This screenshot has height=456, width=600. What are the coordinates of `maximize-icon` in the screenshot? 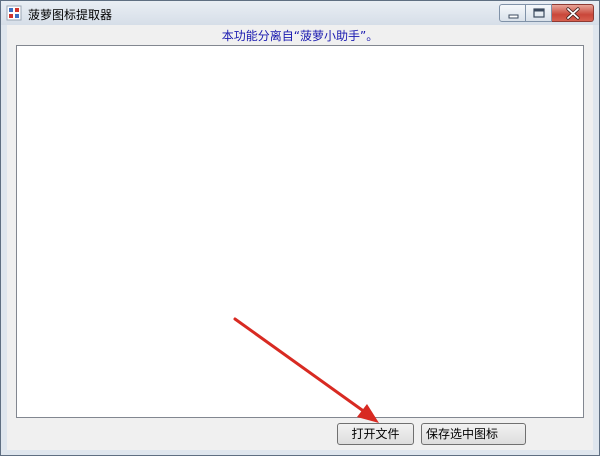 It's located at (539, 13).